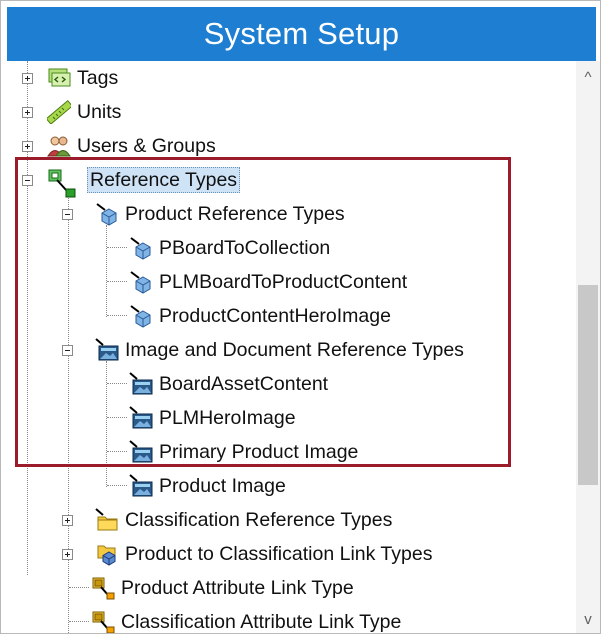  What do you see at coordinates (67, 554) in the screenshot?
I see `expand-toggle-product-classification-link-types` at bounding box center [67, 554].